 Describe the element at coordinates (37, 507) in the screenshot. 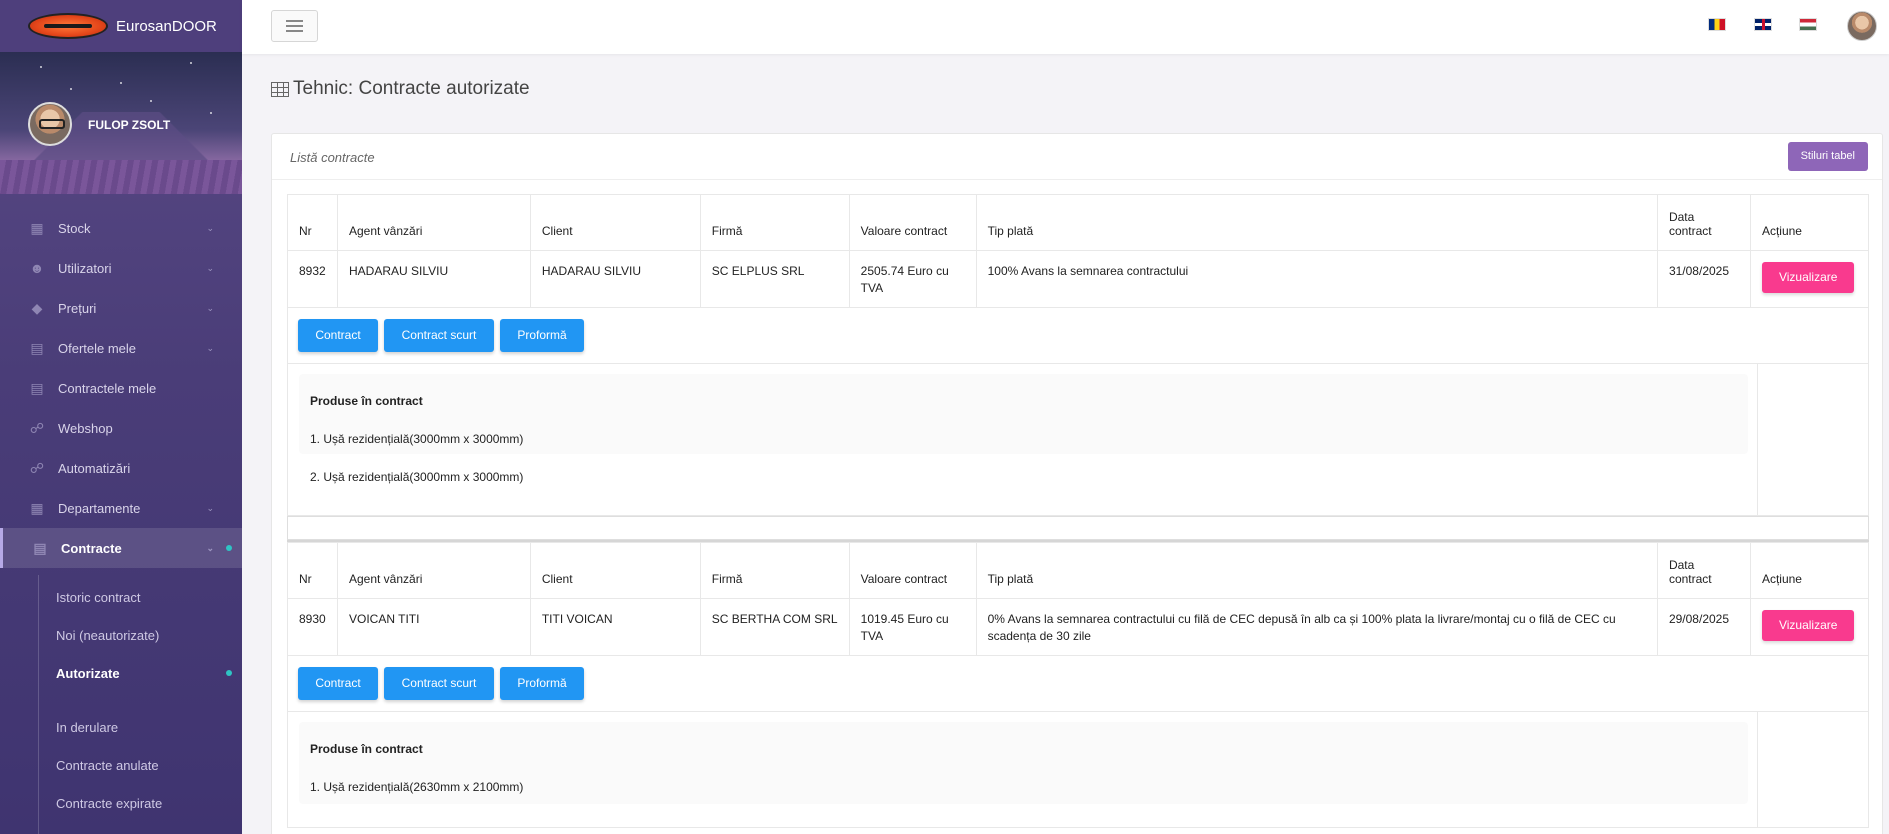

I see `department-icon: ▦` at that location.